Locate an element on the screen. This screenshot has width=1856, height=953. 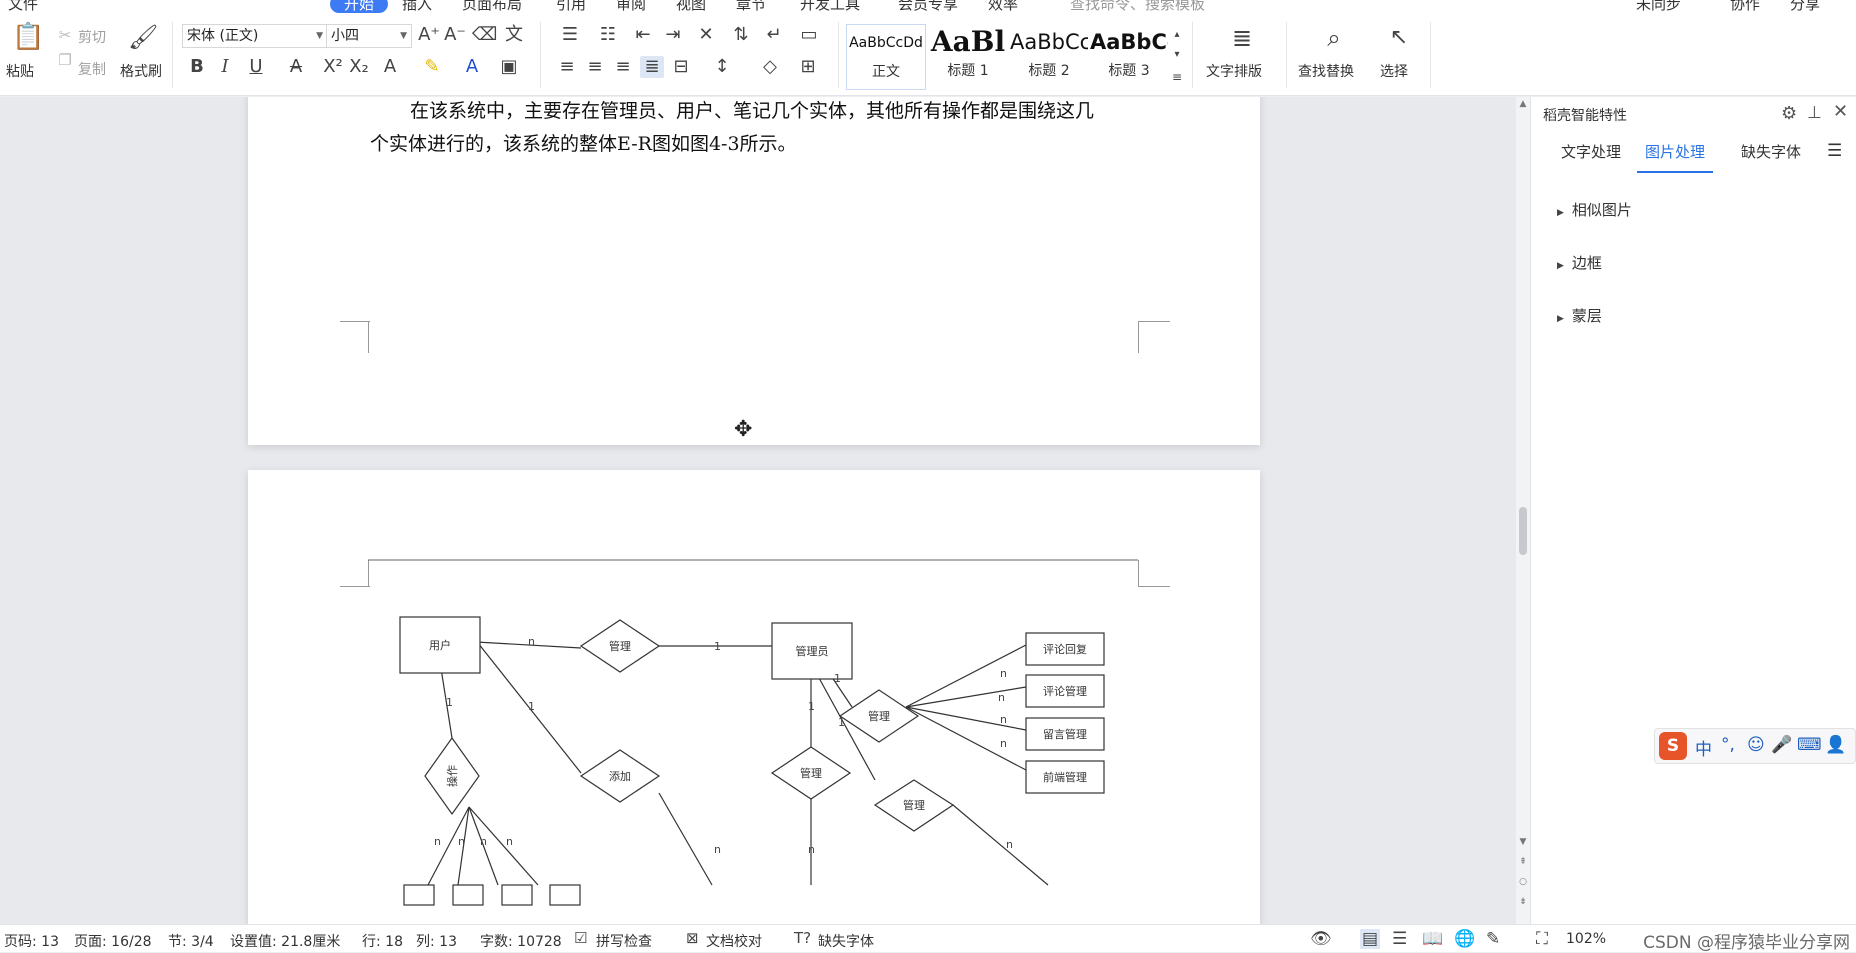
web-view-icon: 🌐 is located at coordinates (1464, 939).